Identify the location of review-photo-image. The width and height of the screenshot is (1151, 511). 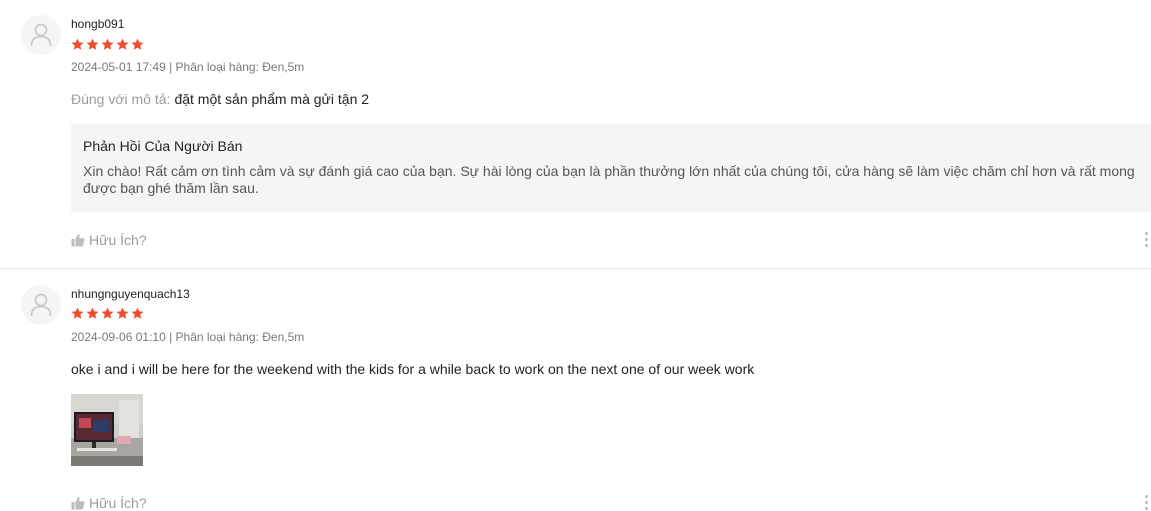
(107, 430).